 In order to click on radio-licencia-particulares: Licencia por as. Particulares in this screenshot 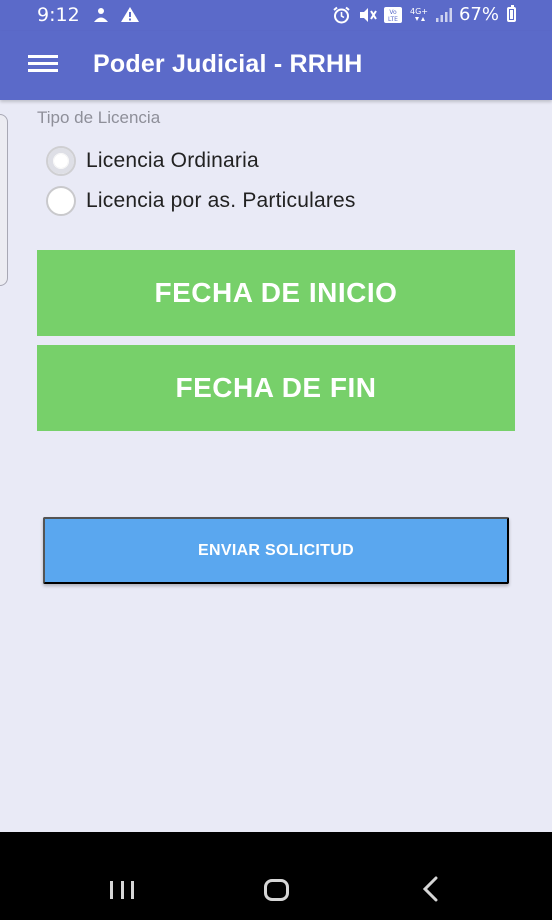, I will do `click(201, 201)`.